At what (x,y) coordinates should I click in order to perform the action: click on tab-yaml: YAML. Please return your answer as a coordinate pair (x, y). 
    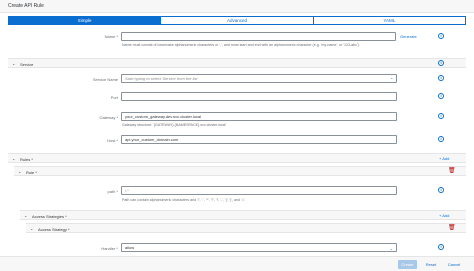
    Looking at the image, I should click on (389, 20).